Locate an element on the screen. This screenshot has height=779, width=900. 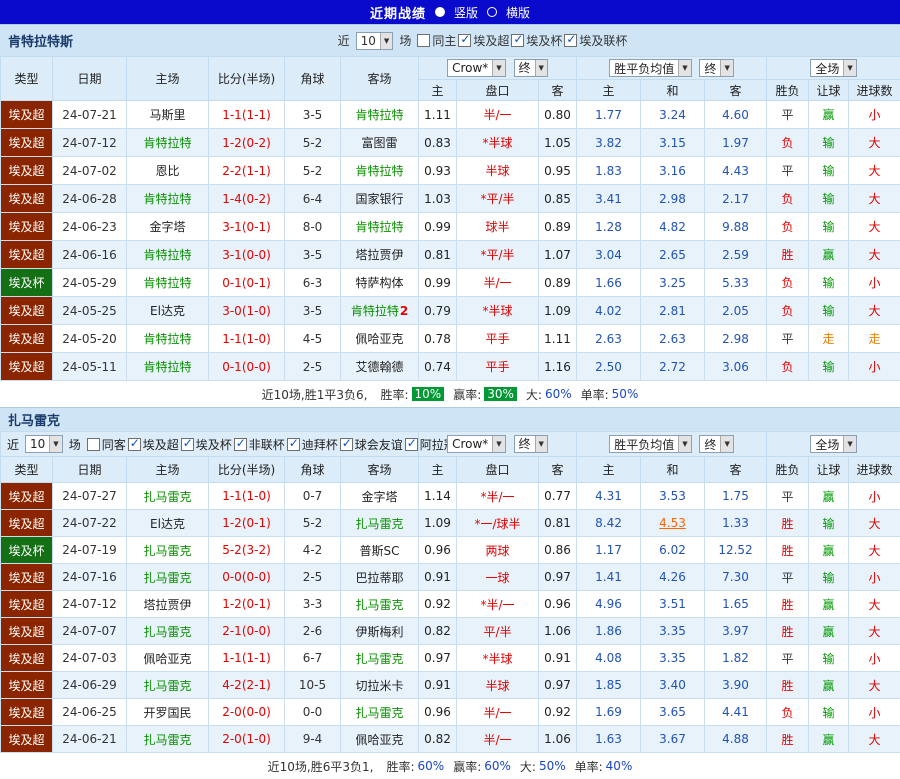
away-team: 伊斯梅利 is located at coordinates (380, 631).